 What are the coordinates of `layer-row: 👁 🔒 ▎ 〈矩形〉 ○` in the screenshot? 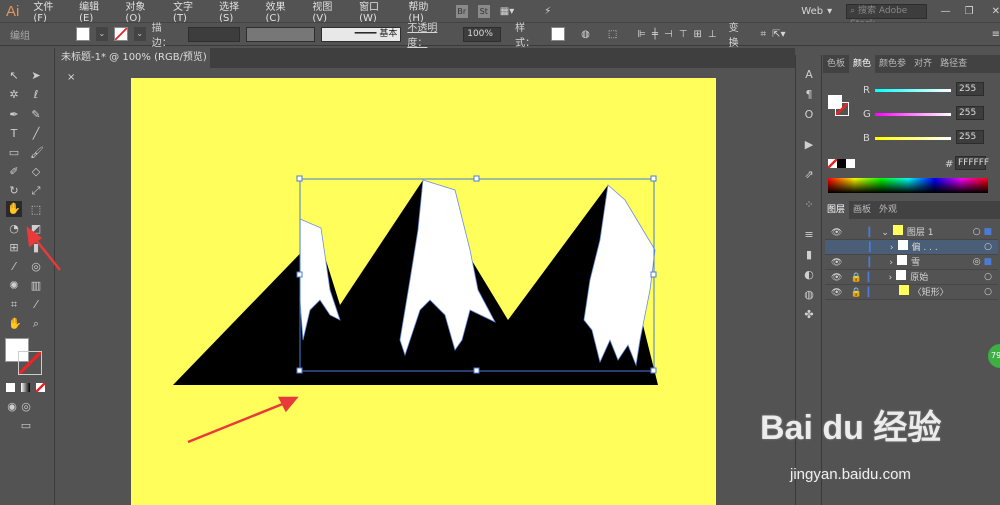 It's located at (911, 292).